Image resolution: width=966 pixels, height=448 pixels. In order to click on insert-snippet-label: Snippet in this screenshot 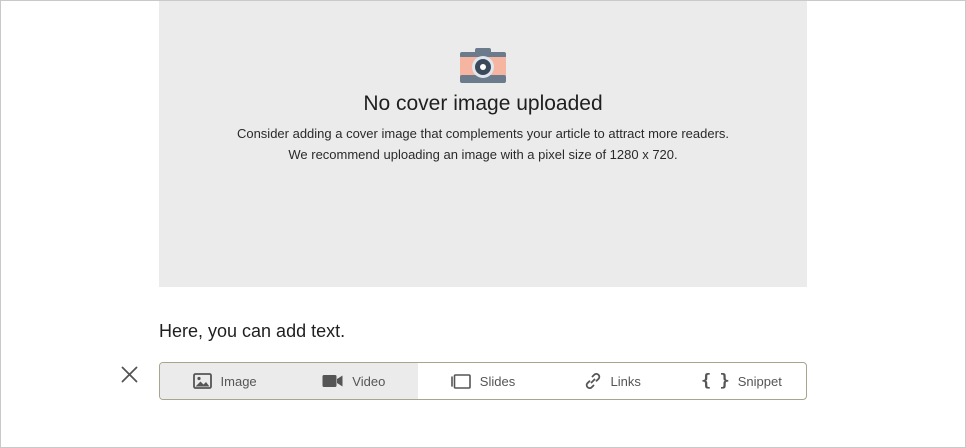, I will do `click(759, 381)`.